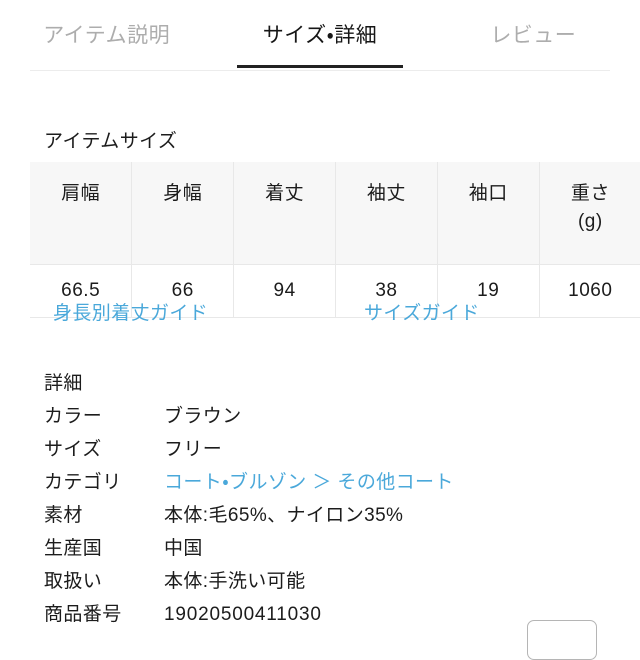 This screenshot has height=660, width=640. I want to click on detail-value: ブラウン, so click(203, 416).